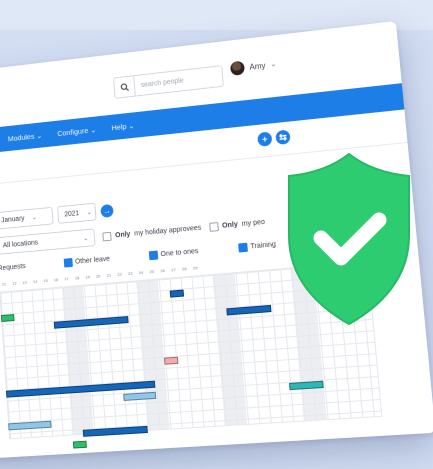 The width and height of the screenshot is (433, 469). Describe the element at coordinates (87, 277) in the screenshot. I see `day-label: 19` at that location.